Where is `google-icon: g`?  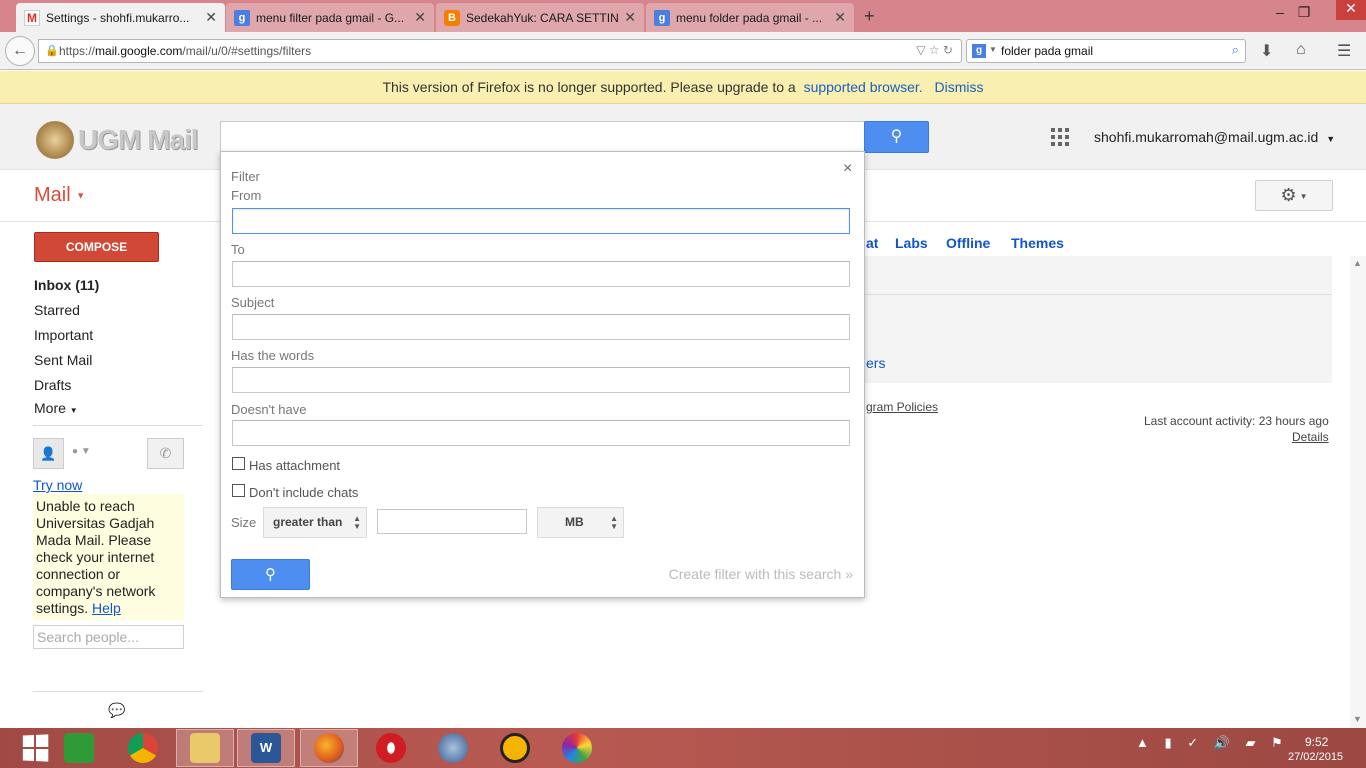
google-icon: g is located at coordinates (662, 17).